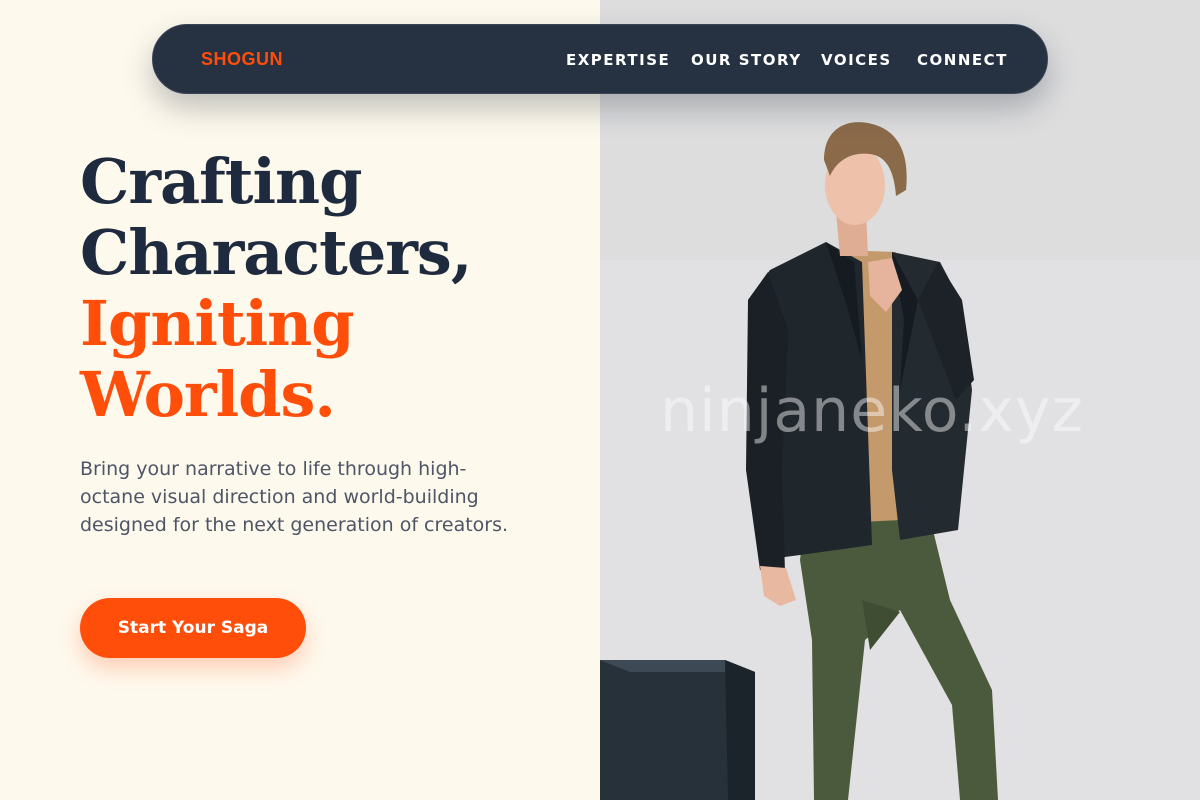 This screenshot has height=800, width=1200. Describe the element at coordinates (217, 323) in the screenshot. I see `headline-accent-line-1: Igniting` at that location.